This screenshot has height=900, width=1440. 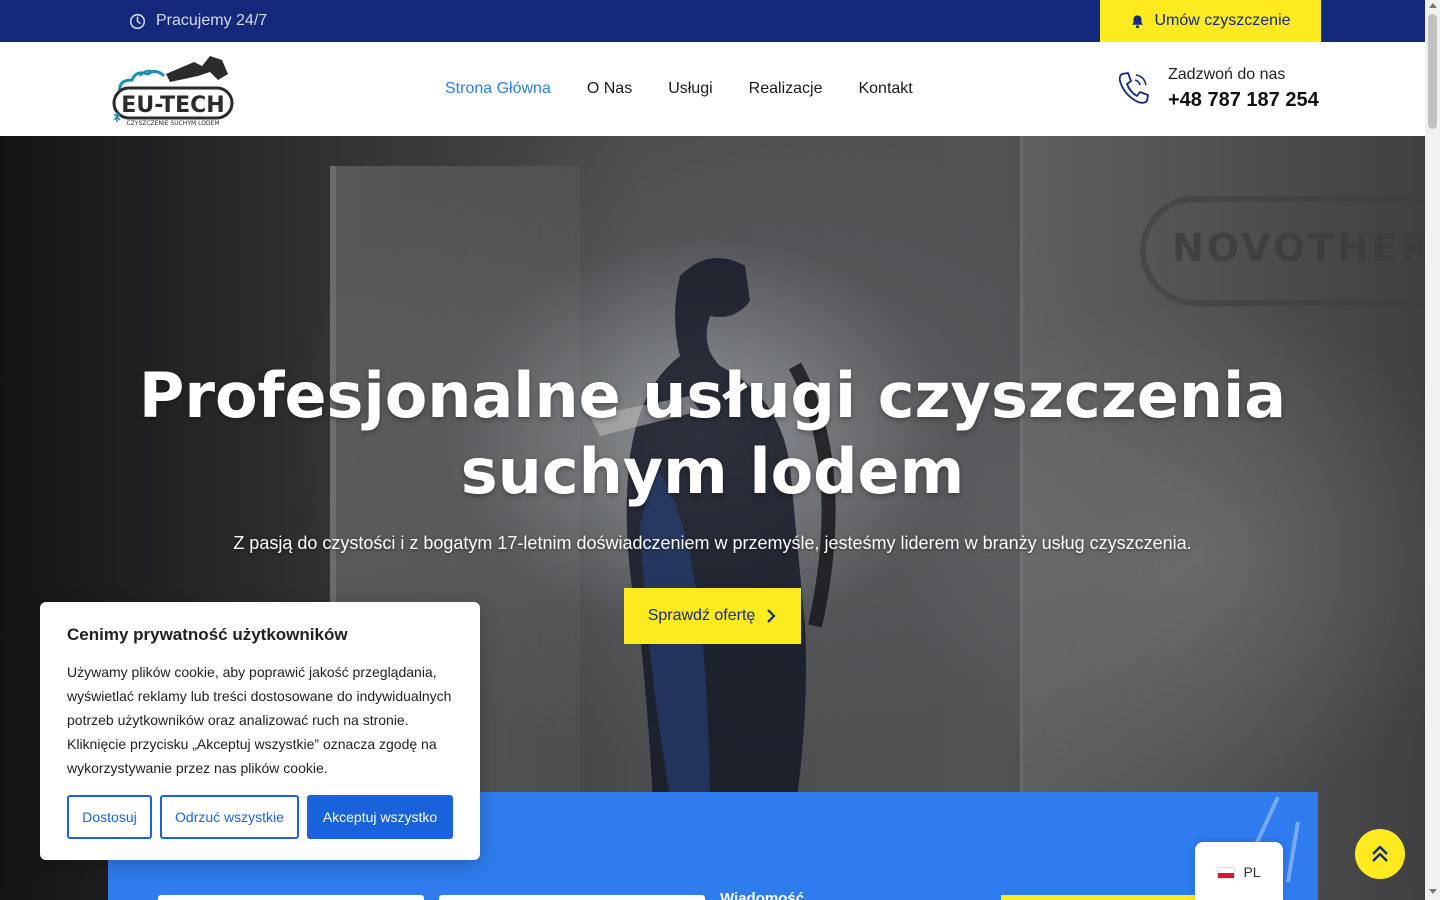 I want to click on nav-item-contact: Kontakt, so click(x=885, y=89).